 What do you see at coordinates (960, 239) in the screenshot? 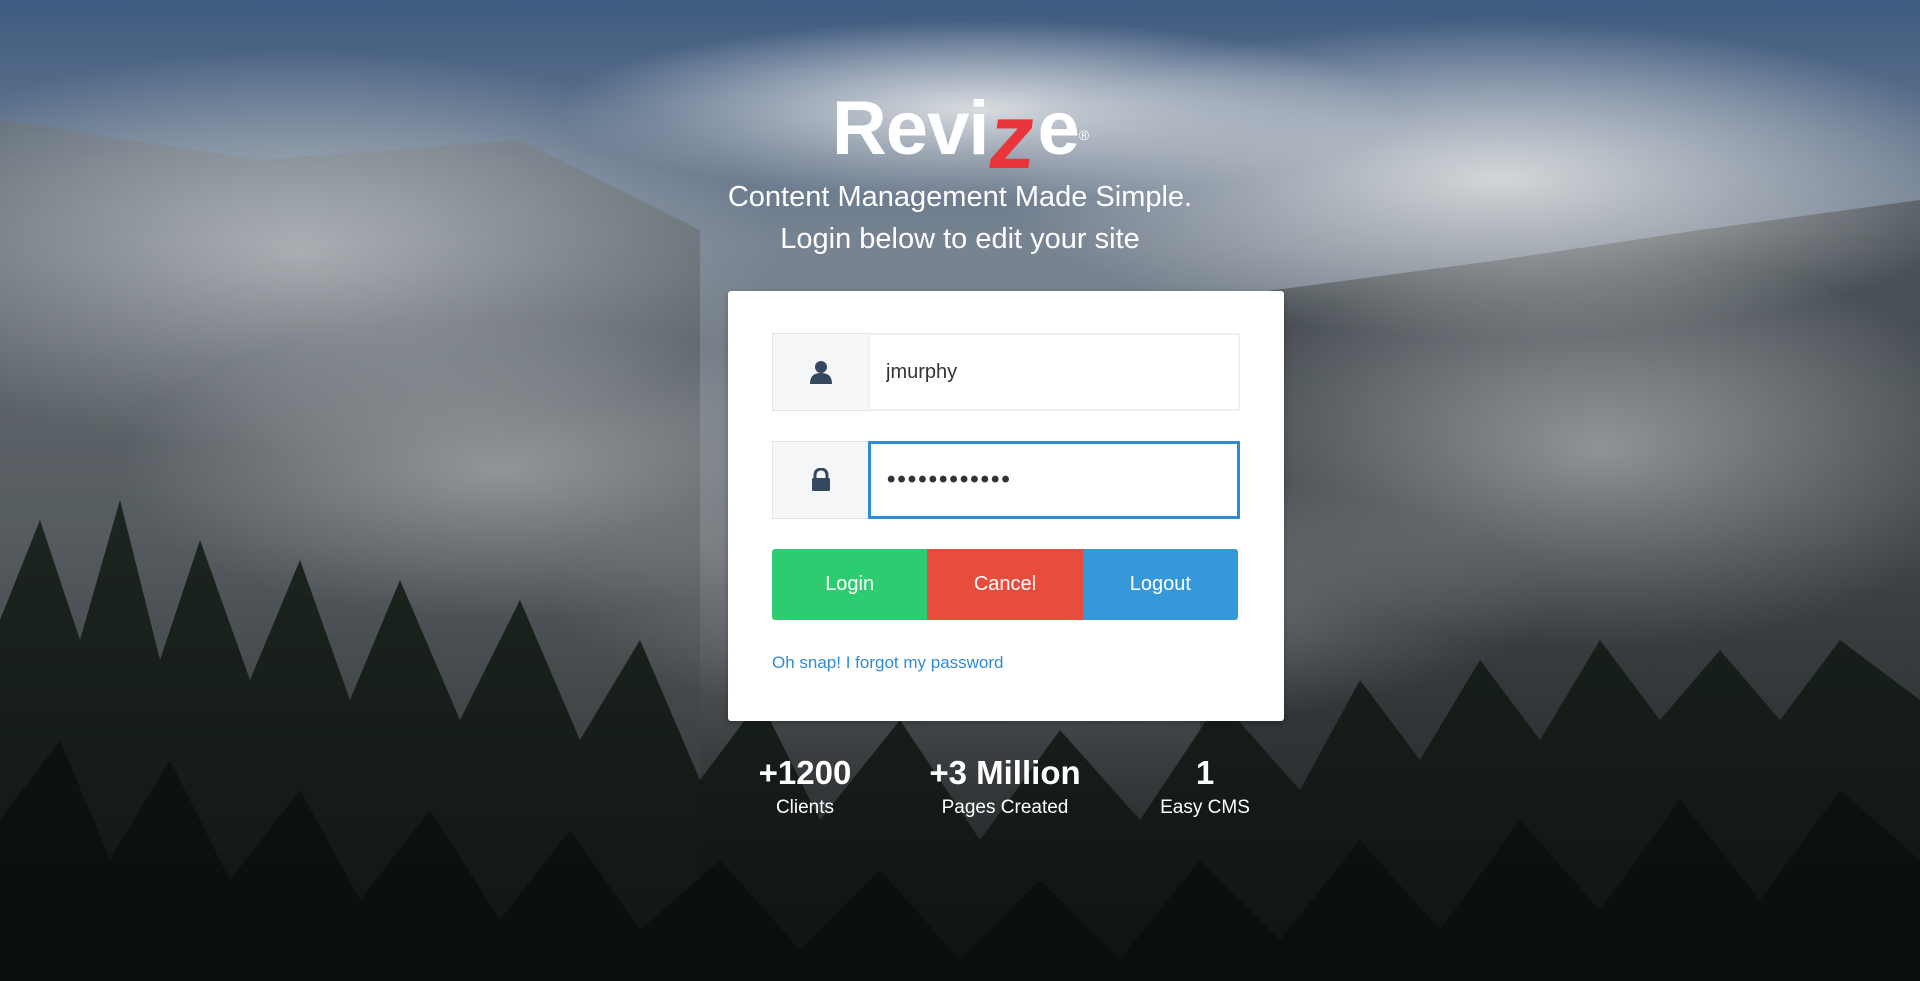
I see `tagline-line-2: Login below to edit your site` at bounding box center [960, 239].